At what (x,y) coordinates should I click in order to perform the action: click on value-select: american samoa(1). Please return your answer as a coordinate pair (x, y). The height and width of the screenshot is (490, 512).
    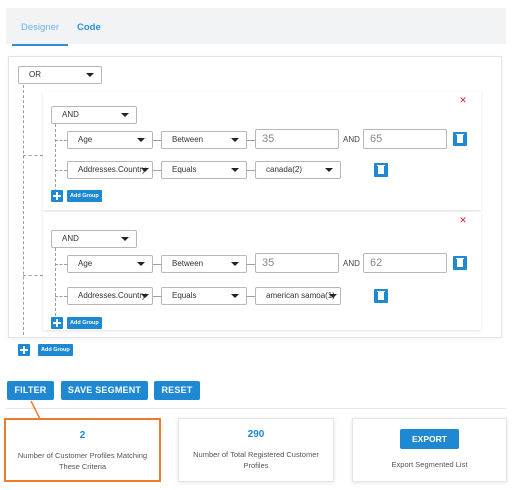
    Looking at the image, I should click on (298, 296).